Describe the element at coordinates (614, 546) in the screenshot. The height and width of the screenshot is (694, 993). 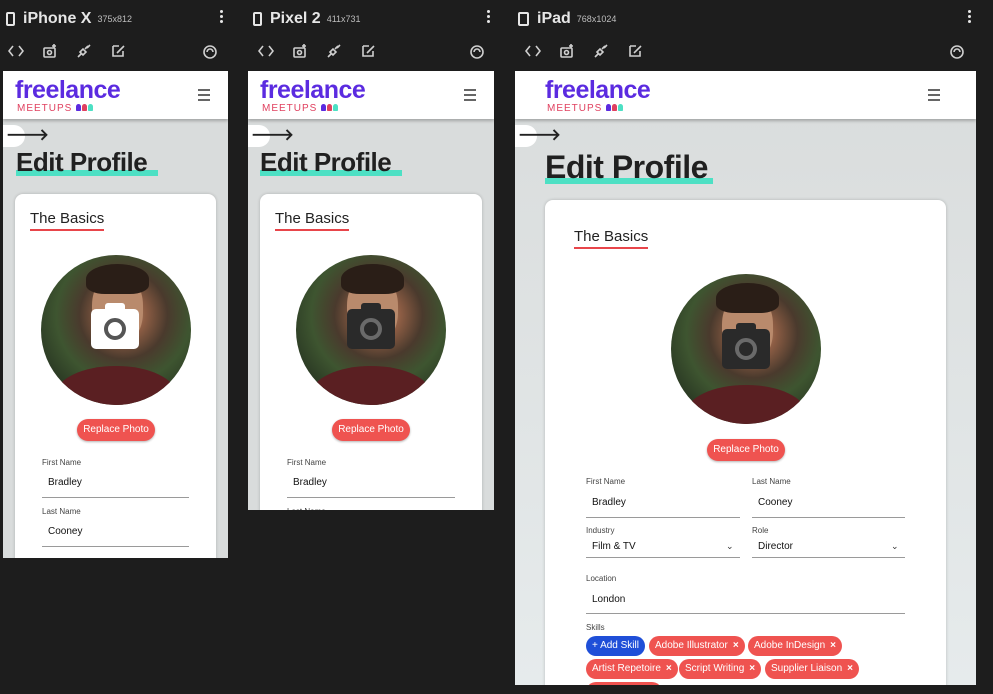
I see `industry-select: Film & TV` at that location.